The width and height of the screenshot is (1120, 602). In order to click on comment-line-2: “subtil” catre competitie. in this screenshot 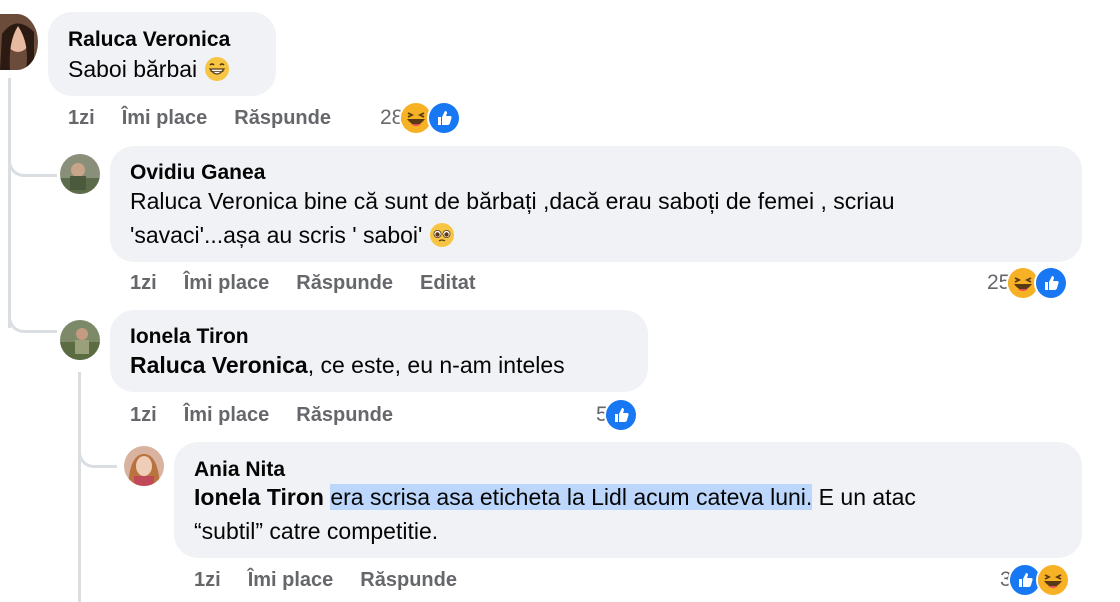, I will do `click(316, 531)`.